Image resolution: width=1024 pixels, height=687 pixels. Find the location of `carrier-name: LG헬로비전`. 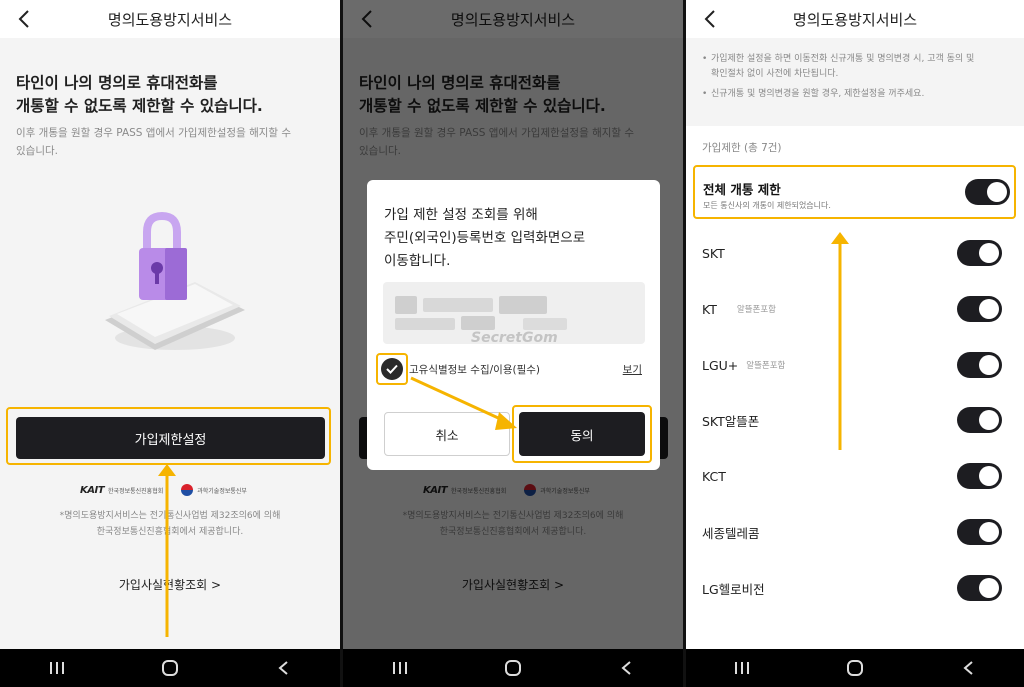

carrier-name: LG헬로비전 is located at coordinates (733, 589).